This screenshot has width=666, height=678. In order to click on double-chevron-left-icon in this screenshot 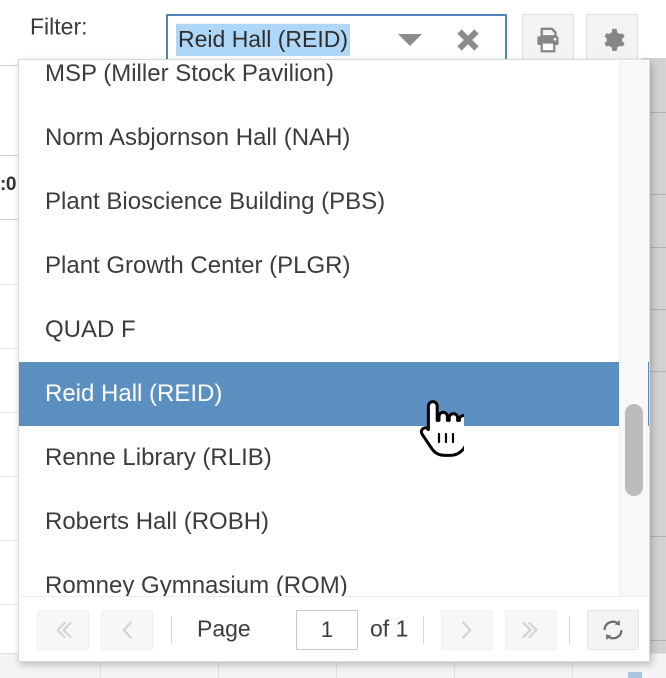, I will do `click(64, 630)`.